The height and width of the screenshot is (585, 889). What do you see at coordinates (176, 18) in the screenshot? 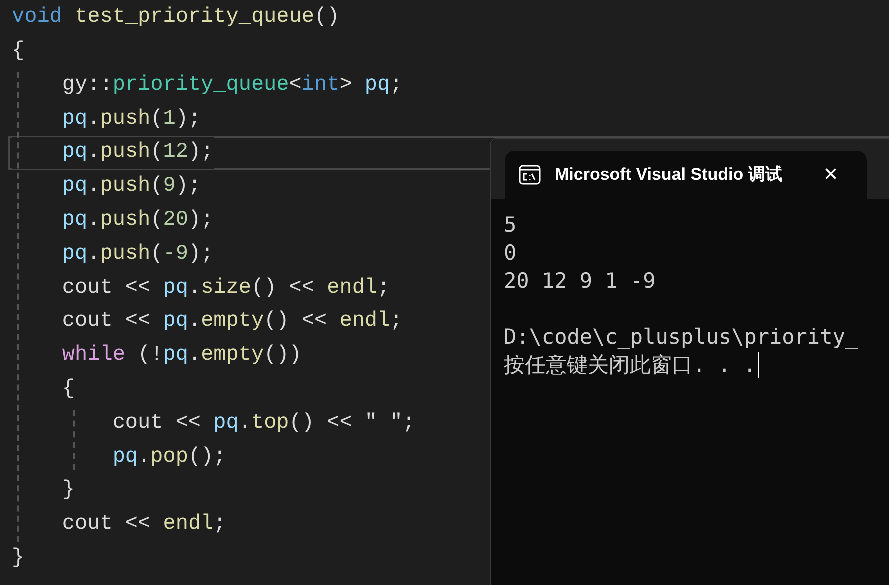
I see `code-line: void test_priority_queue()` at bounding box center [176, 18].